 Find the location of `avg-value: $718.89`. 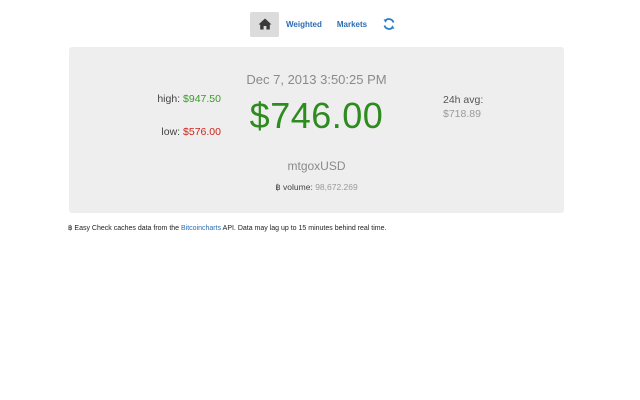

avg-value: $718.89 is located at coordinates (462, 114).